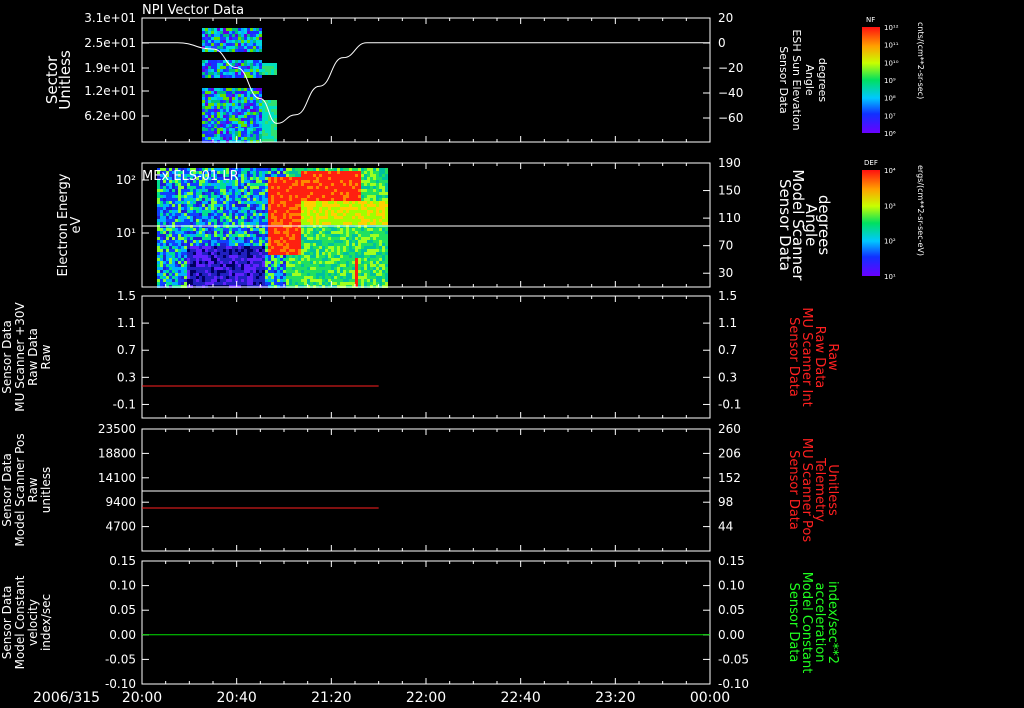 The width and height of the screenshot is (1024, 708). What do you see at coordinates (809, 80) in the screenshot?
I see `axis-title-right: Angle` at bounding box center [809, 80].